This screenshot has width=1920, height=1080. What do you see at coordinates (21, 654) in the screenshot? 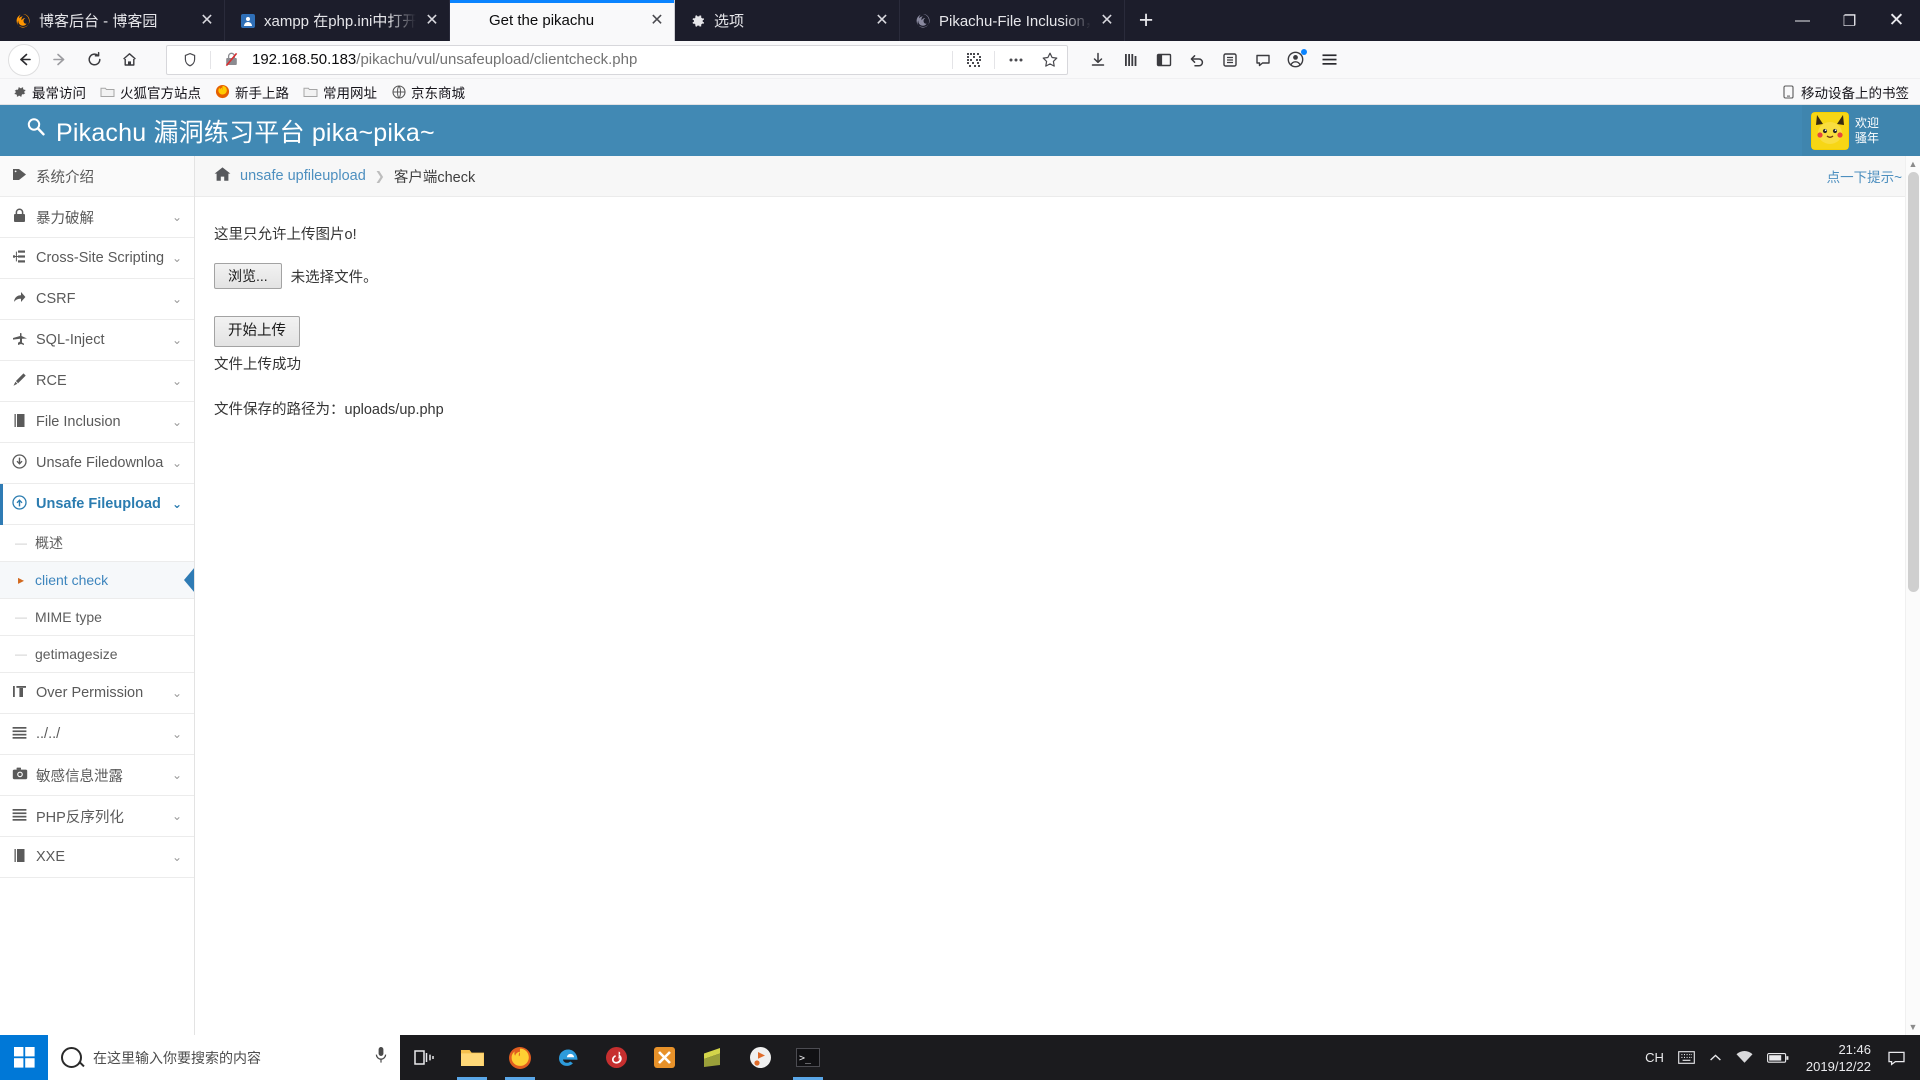
I see `dash-icon: ―` at bounding box center [21, 654].